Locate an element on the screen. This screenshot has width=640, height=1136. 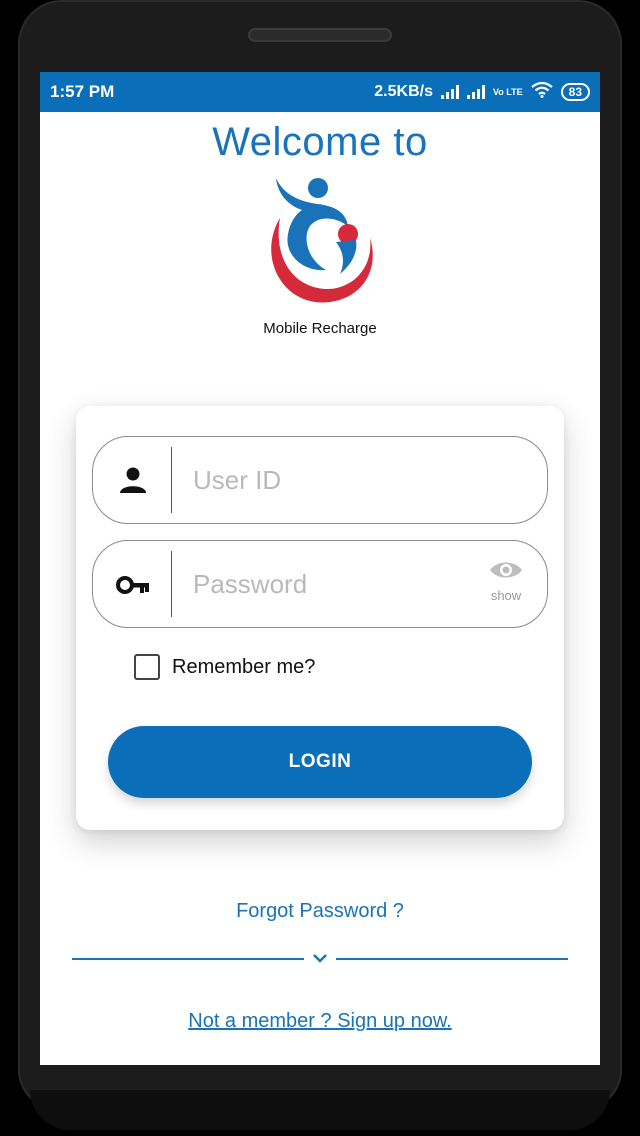
user-id-field: User ID is located at coordinates (320, 480).